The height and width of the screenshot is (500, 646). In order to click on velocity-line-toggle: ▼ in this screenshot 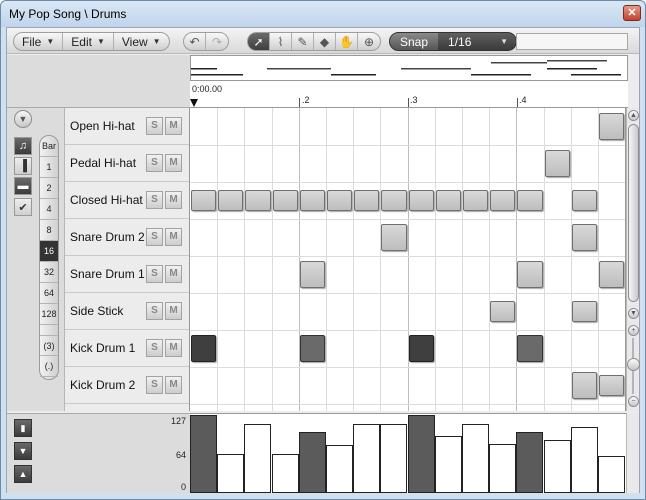, I will do `click(23, 451)`.